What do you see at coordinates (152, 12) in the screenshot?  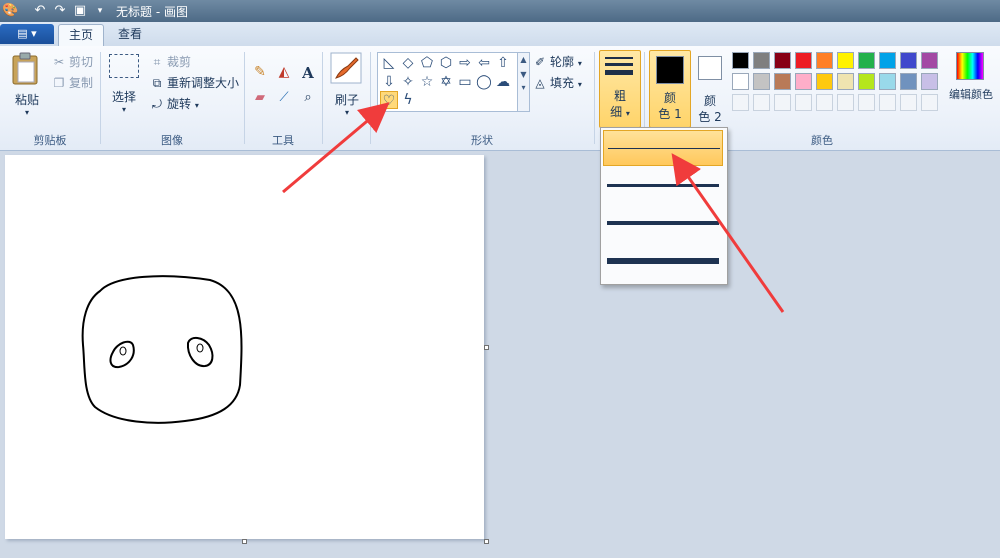 I see `window-title: 无标题 - 画图` at bounding box center [152, 12].